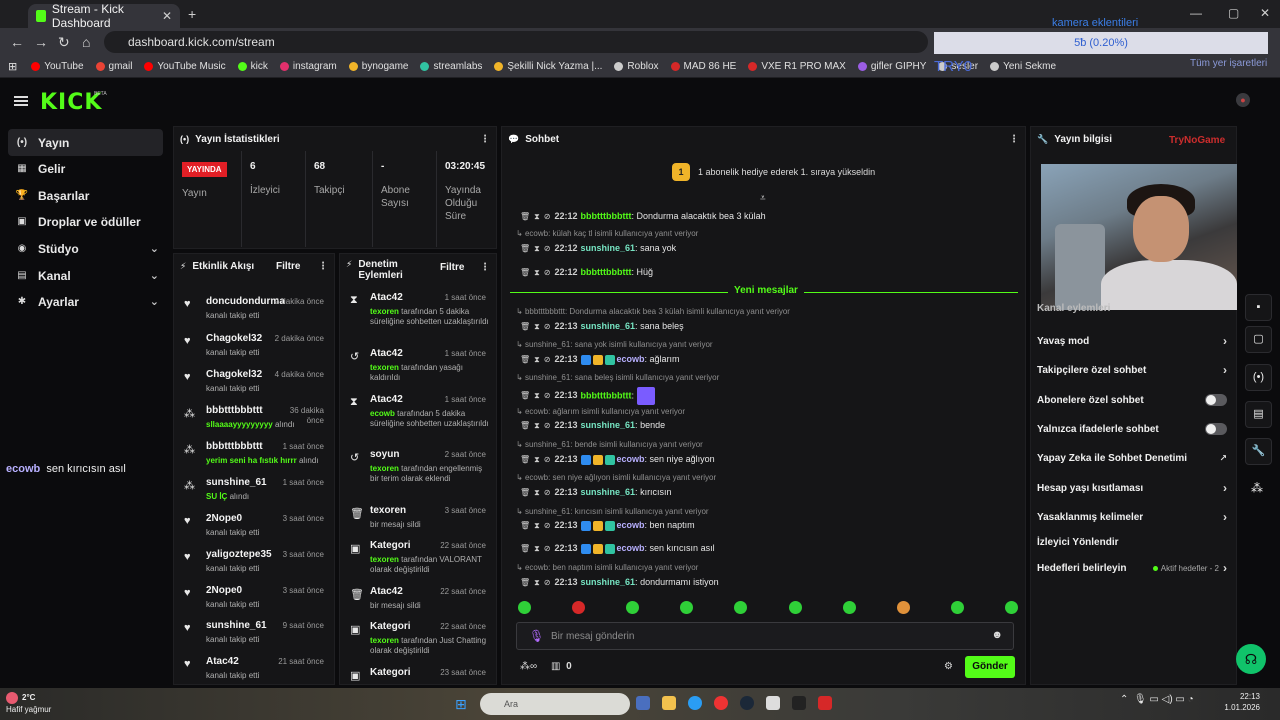 This screenshot has width=1280, height=720. What do you see at coordinates (21, 101) in the screenshot?
I see `menu-icon` at bounding box center [21, 101].